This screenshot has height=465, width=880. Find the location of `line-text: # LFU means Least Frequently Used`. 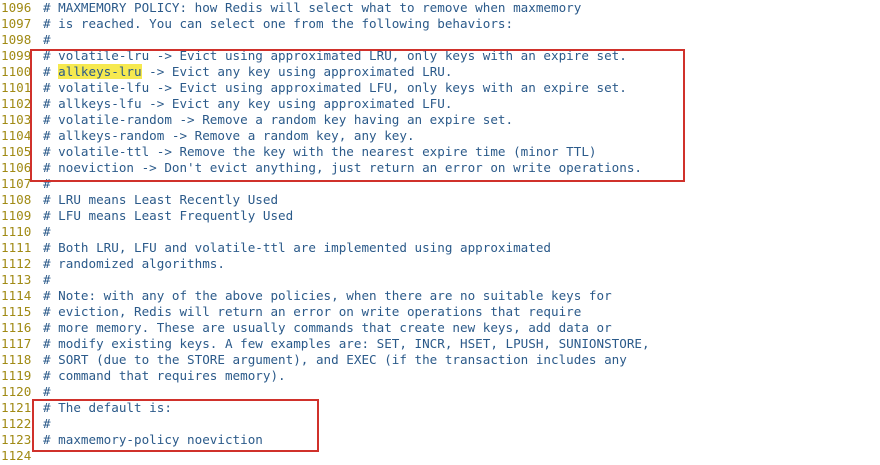

line-text: # LFU means Least Frequently Used is located at coordinates (168, 215).